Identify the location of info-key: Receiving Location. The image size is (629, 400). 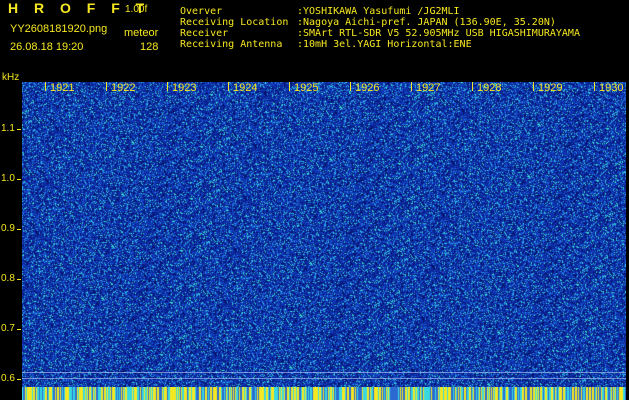
(234, 22).